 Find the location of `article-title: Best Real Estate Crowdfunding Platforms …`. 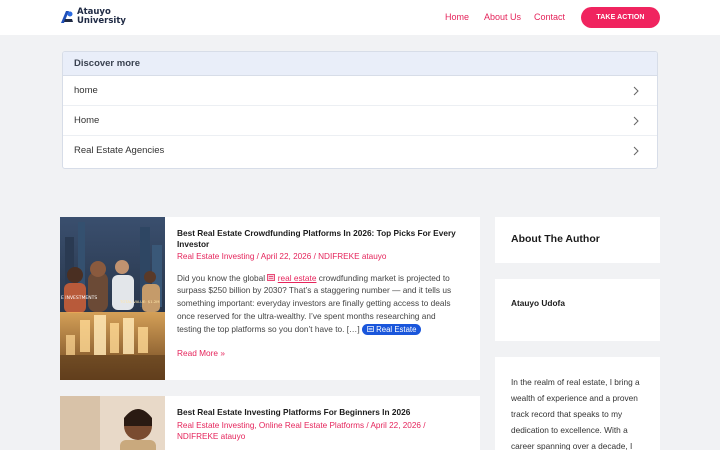

article-title: Best Real Estate Crowdfunding Platforms … is located at coordinates (319, 238).